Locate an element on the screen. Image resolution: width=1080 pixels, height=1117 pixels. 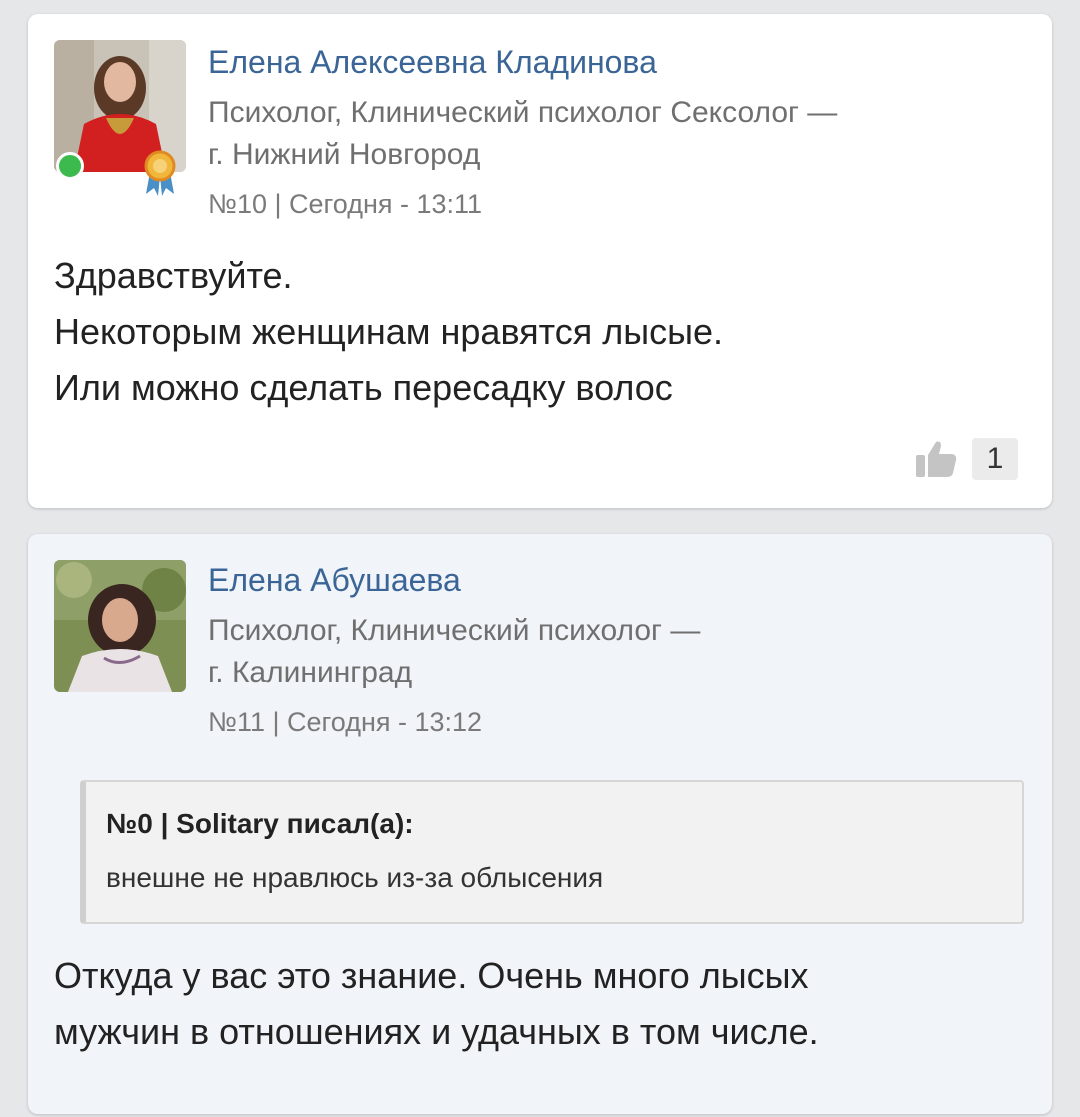
quote-text: внешне не нравлюсь из-за облысения is located at coordinates (355, 877).